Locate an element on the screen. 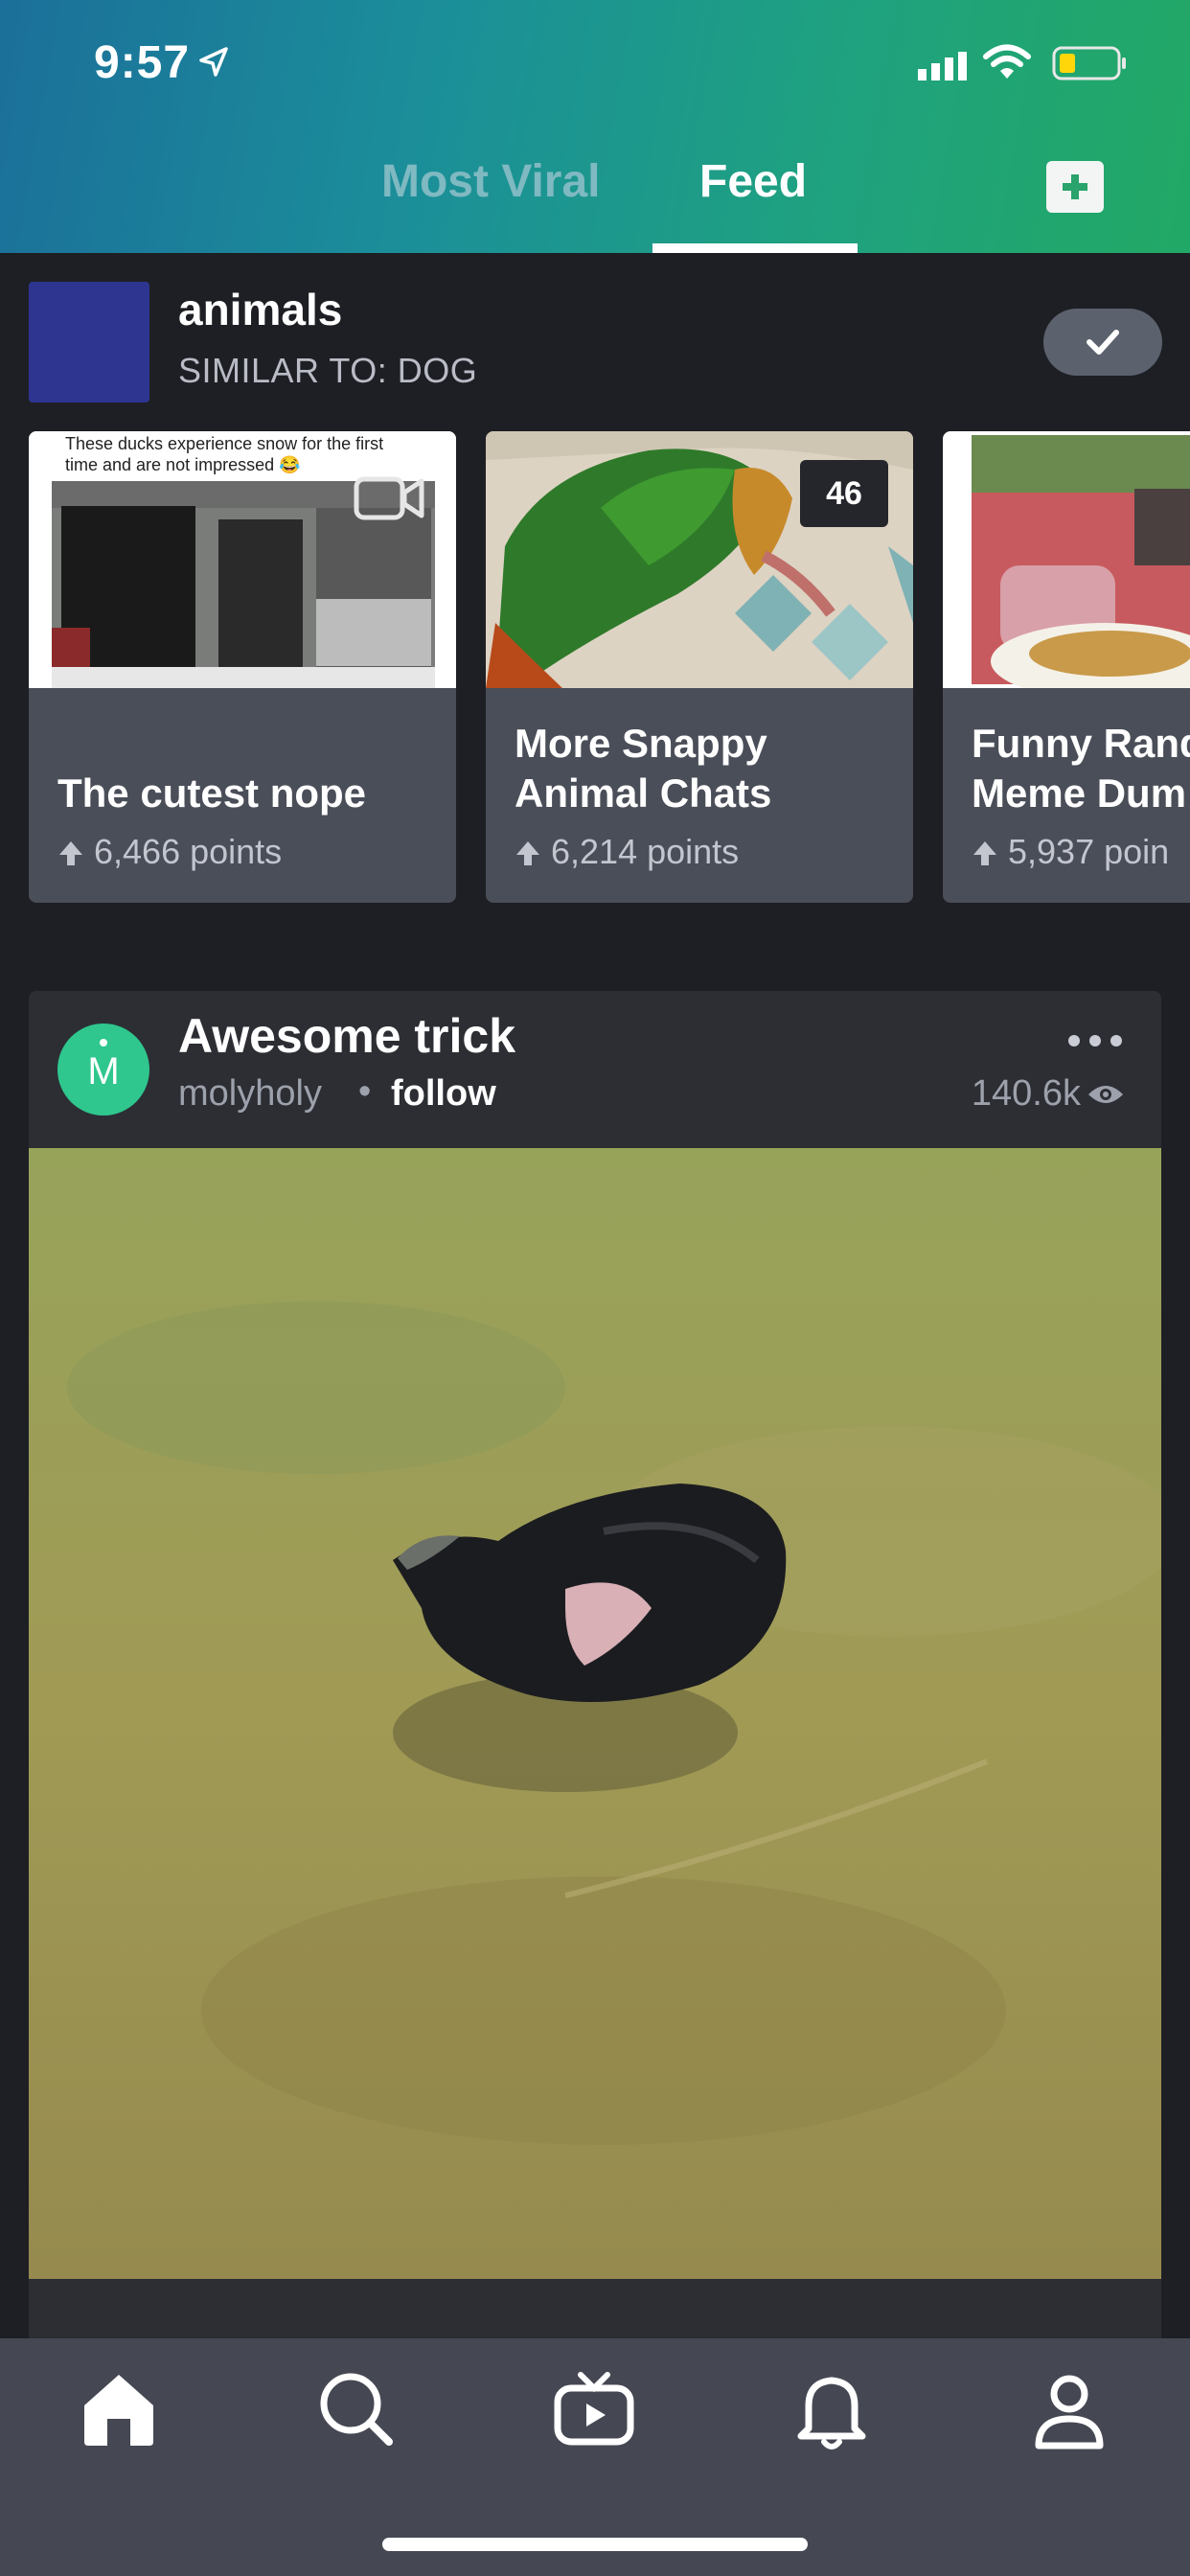 Image resolution: width=1190 pixels, height=2576 pixels. card-thumbnail is located at coordinates (1067, 559).